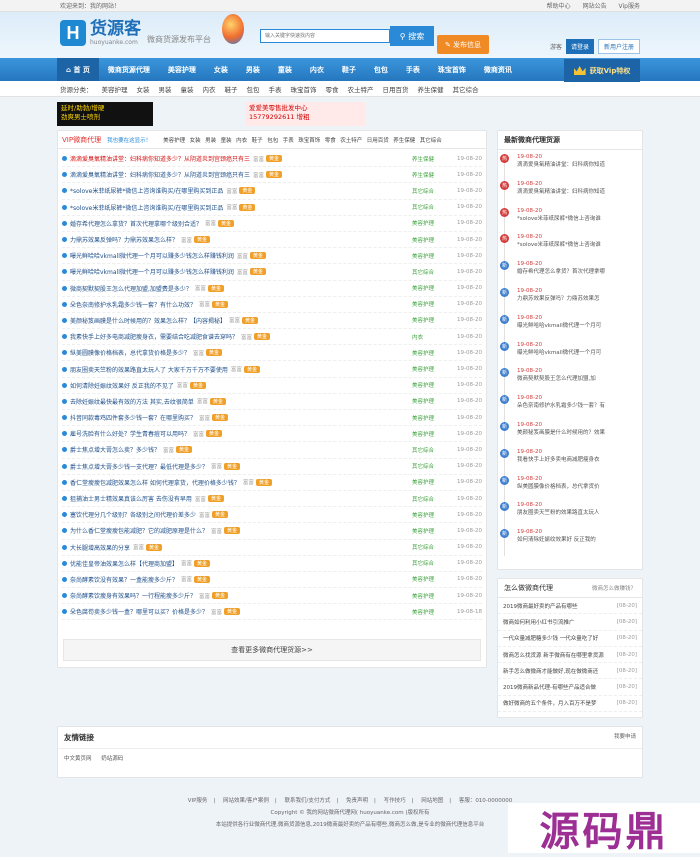 The width and height of the screenshot is (700, 857). I want to click on timeline-item: 新 19-08-20 纵美圆膜像价格档表，总代拿货价, so click(571, 489).